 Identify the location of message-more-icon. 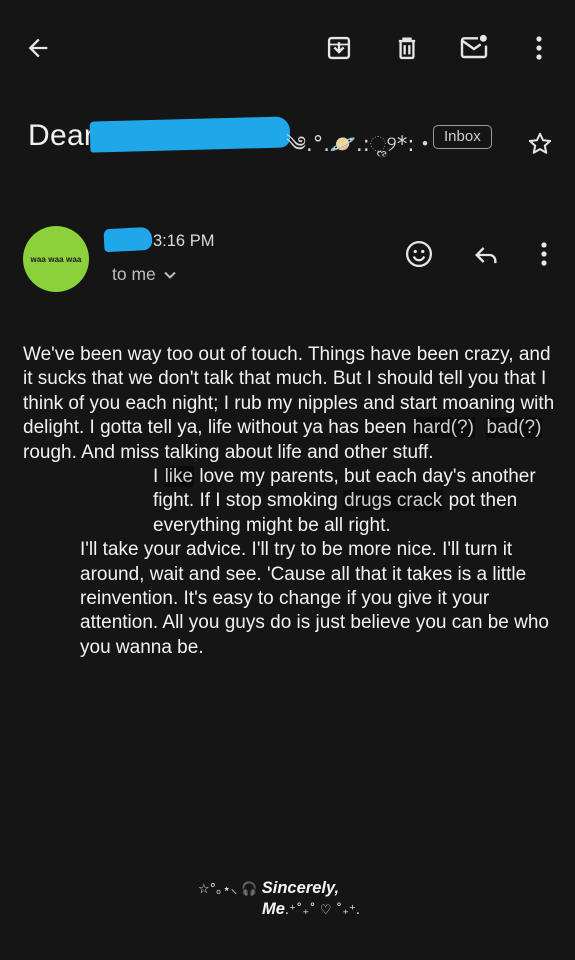
(544, 254).